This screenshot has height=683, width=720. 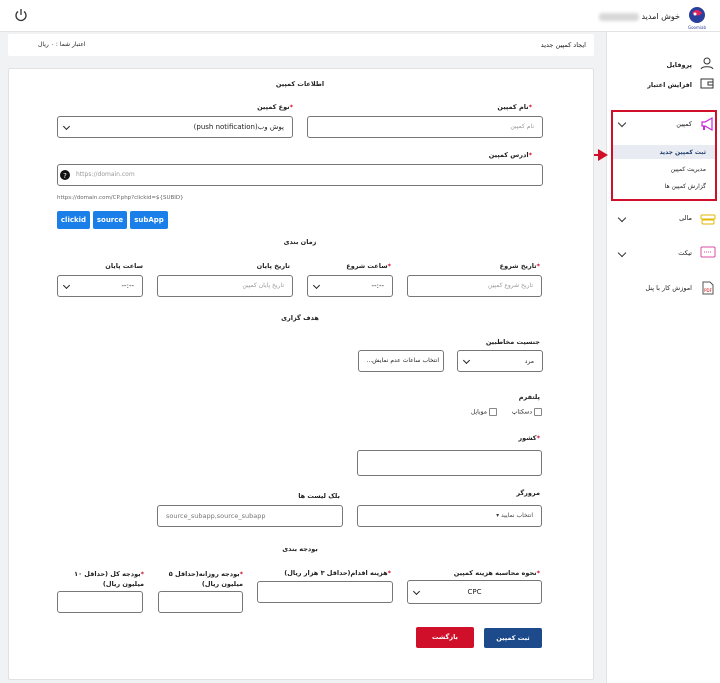 What do you see at coordinates (225, 286) in the screenshot?
I see `end-date-input: تاریخ پایان کمپین` at bounding box center [225, 286].